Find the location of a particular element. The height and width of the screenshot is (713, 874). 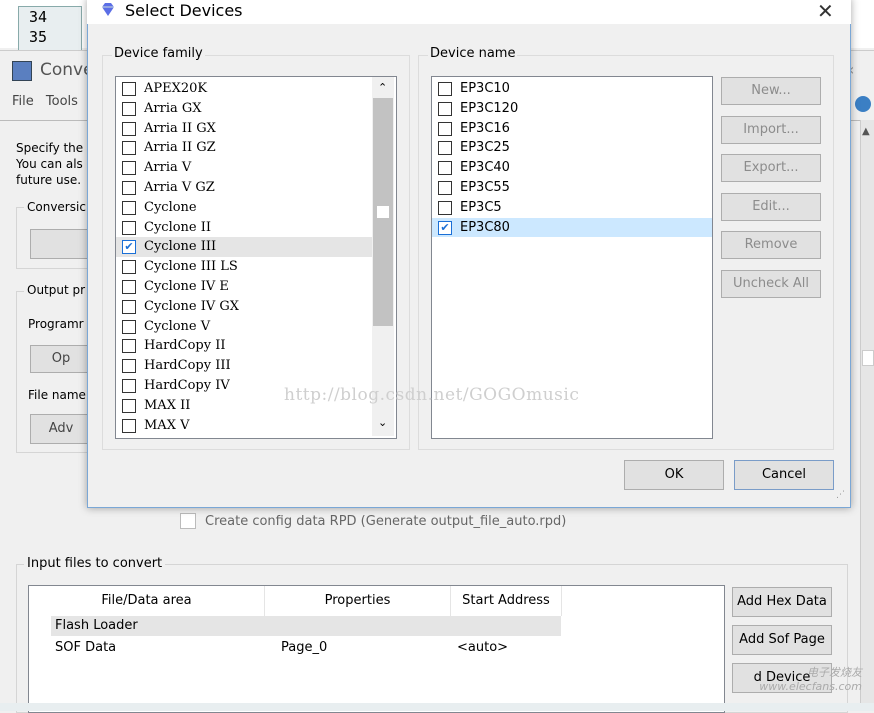

list-item: MAX V is located at coordinates (244, 426).